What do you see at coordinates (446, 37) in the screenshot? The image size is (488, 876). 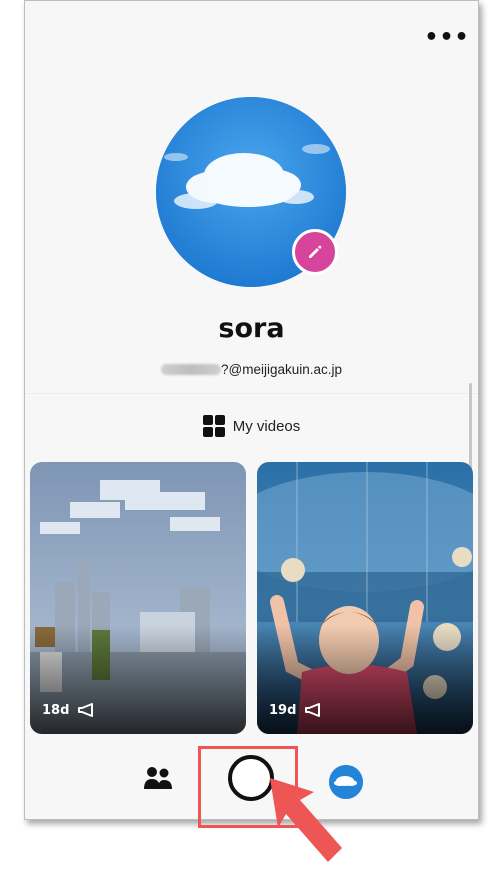 I see `more-options-icon: •••` at bounding box center [446, 37].